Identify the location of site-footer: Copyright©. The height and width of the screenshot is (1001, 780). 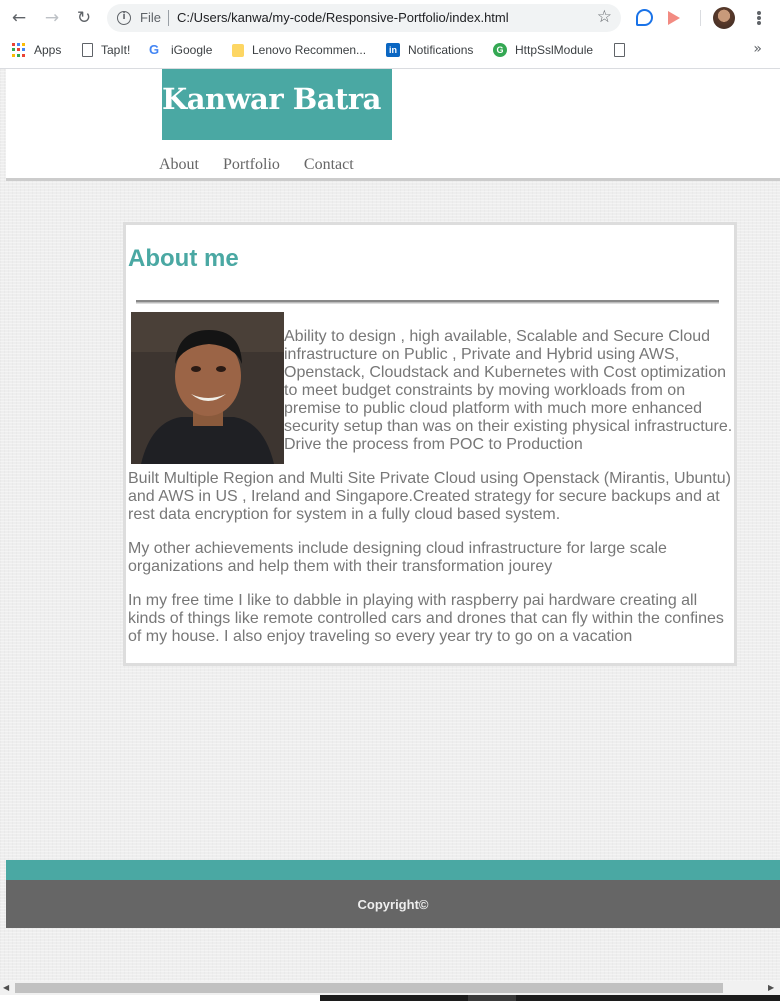
(393, 904).